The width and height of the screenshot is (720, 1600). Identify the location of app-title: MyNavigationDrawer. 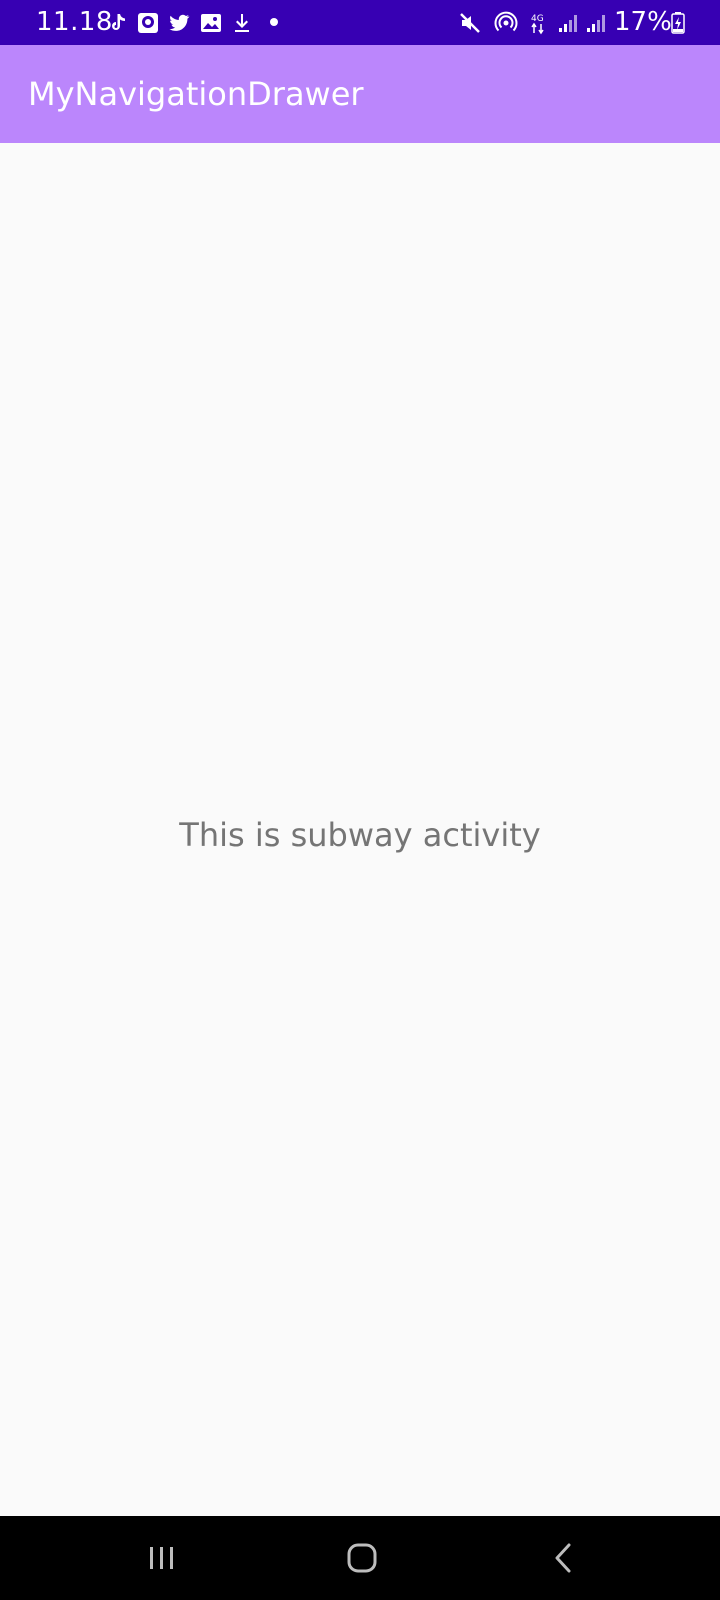
(196, 94).